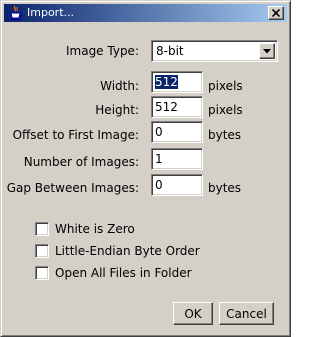 The width and height of the screenshot is (320, 337). I want to click on width-unit: pixels, so click(225, 86).